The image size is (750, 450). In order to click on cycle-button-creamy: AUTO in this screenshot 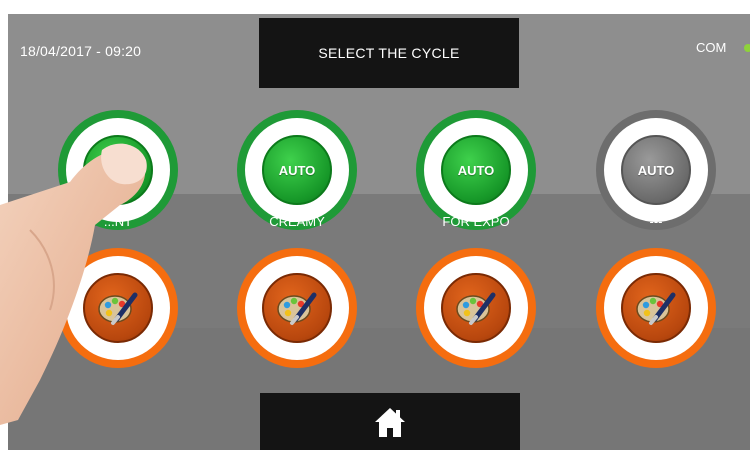, I will do `click(297, 170)`.